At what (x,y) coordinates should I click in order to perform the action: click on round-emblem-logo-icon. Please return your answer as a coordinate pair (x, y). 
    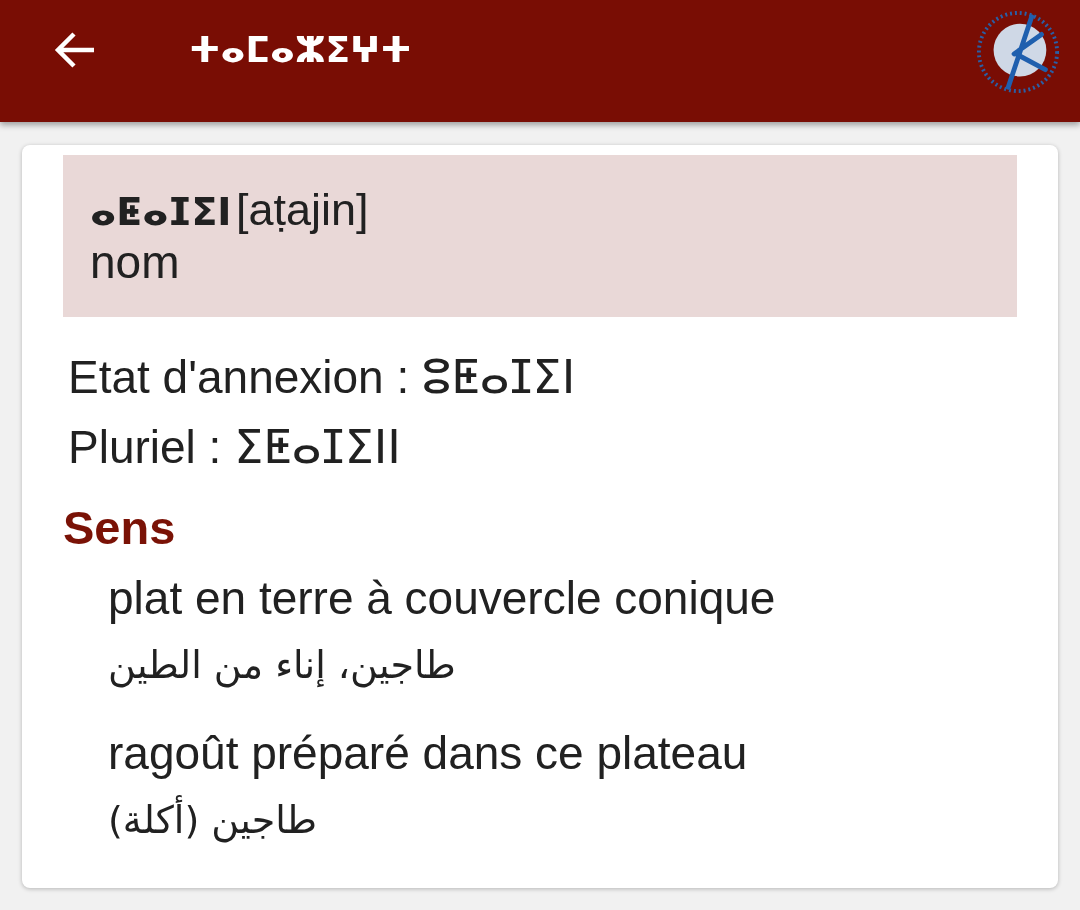
    Looking at the image, I should click on (1018, 52).